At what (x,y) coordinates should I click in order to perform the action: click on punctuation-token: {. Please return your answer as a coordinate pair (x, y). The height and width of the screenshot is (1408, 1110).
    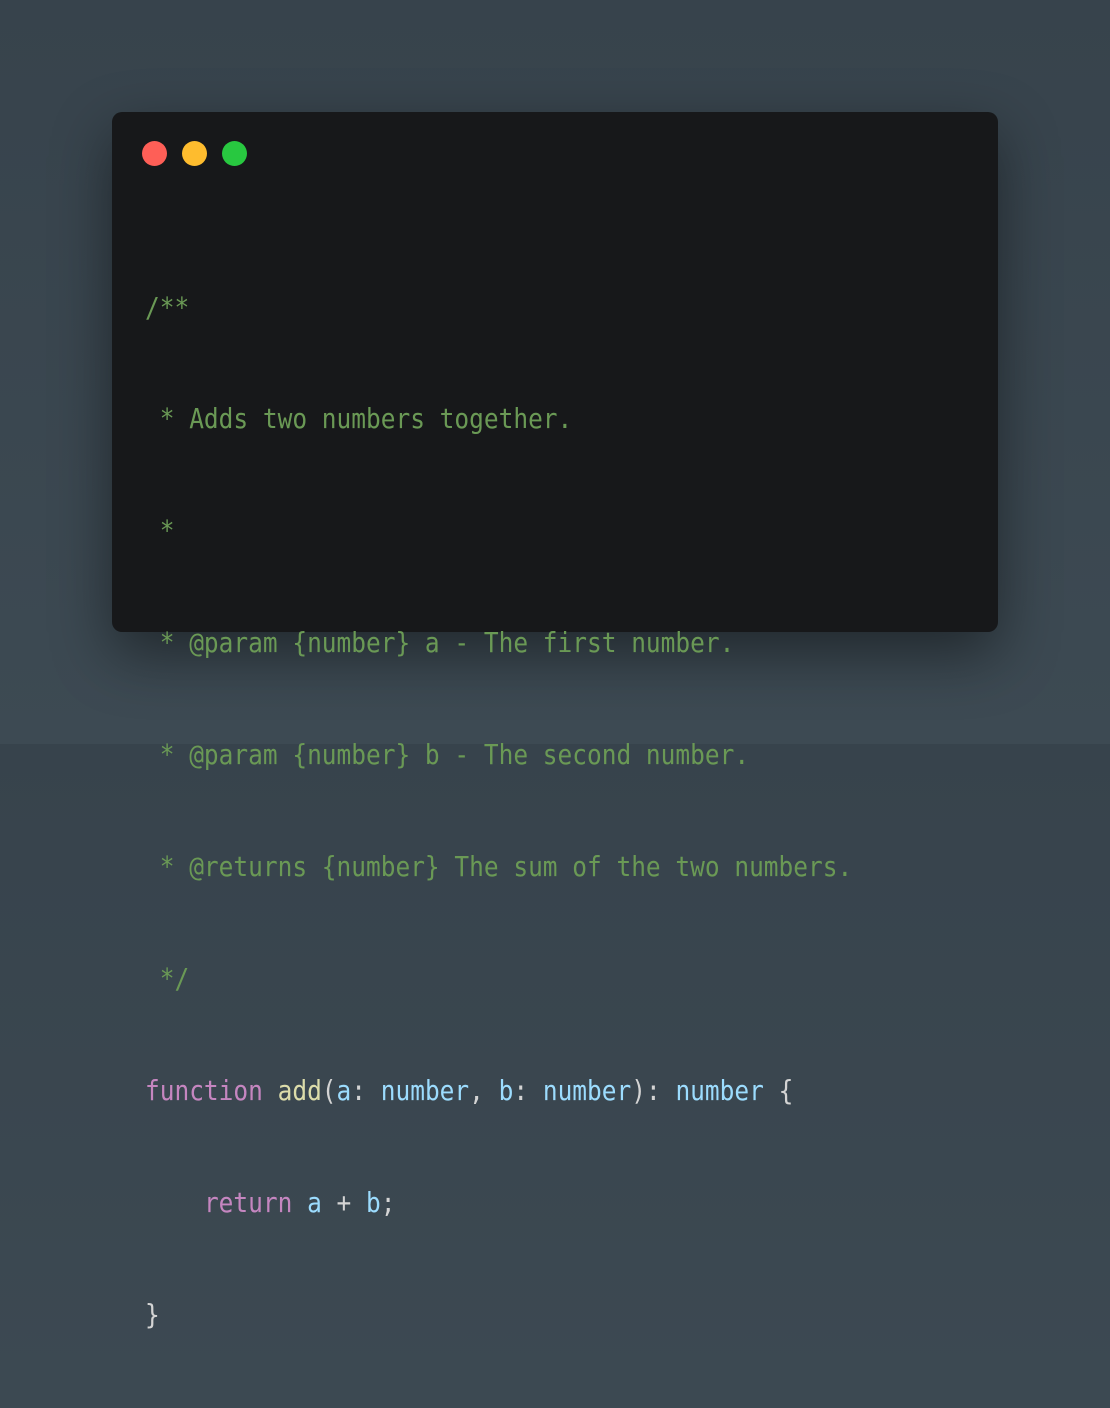
    Looking at the image, I should click on (778, 1090).